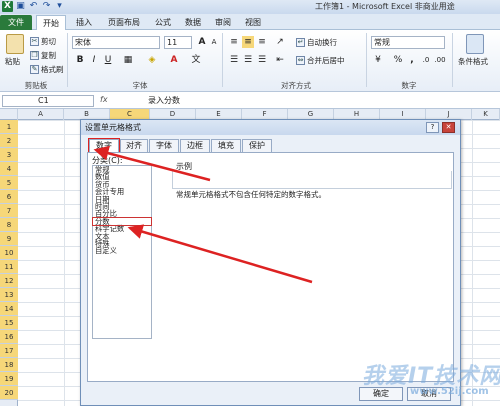 The image size is (500, 406). What do you see at coordinates (124, 22) in the screenshot?
I see `tab-page-layout: 页面布局` at bounding box center [124, 22].